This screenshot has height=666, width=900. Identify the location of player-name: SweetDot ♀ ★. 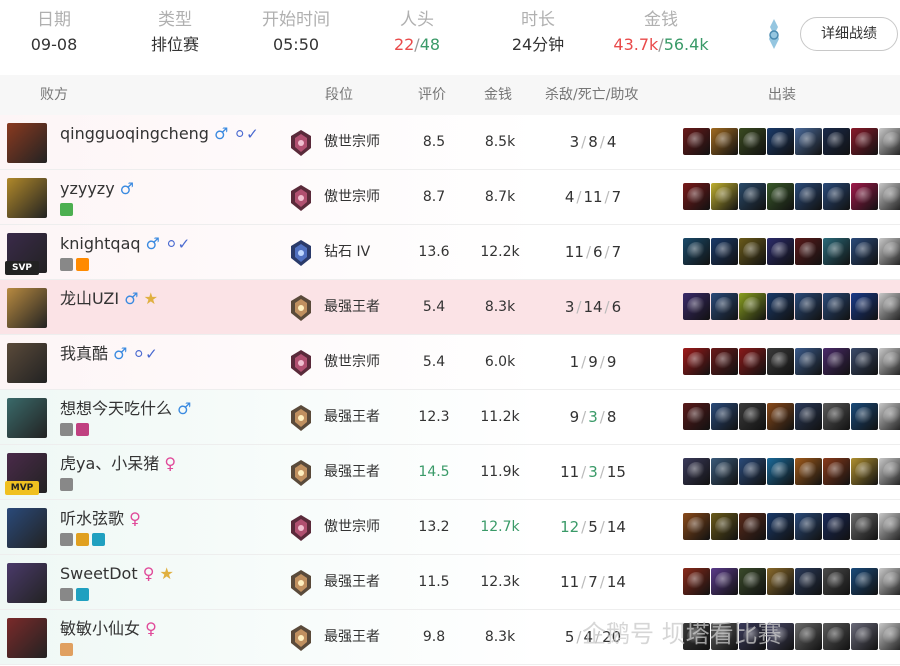
(117, 574).